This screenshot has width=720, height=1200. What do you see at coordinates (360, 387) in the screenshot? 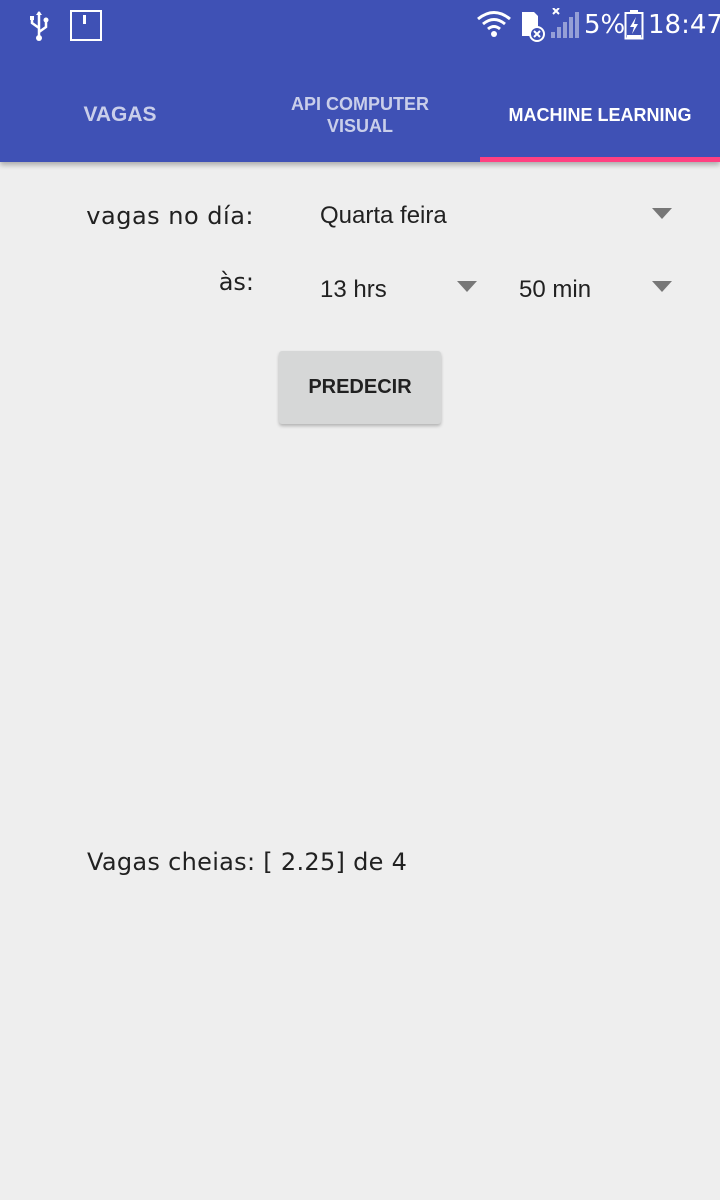
I see `predict-button: PREDECIR` at bounding box center [360, 387].